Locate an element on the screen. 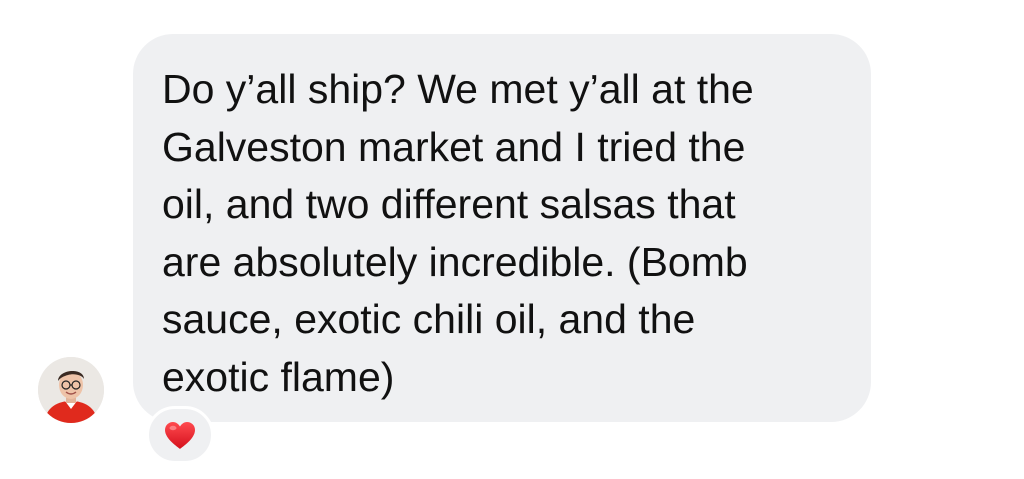 This screenshot has width=1024, height=479. user-avatar-icon is located at coordinates (71, 390).